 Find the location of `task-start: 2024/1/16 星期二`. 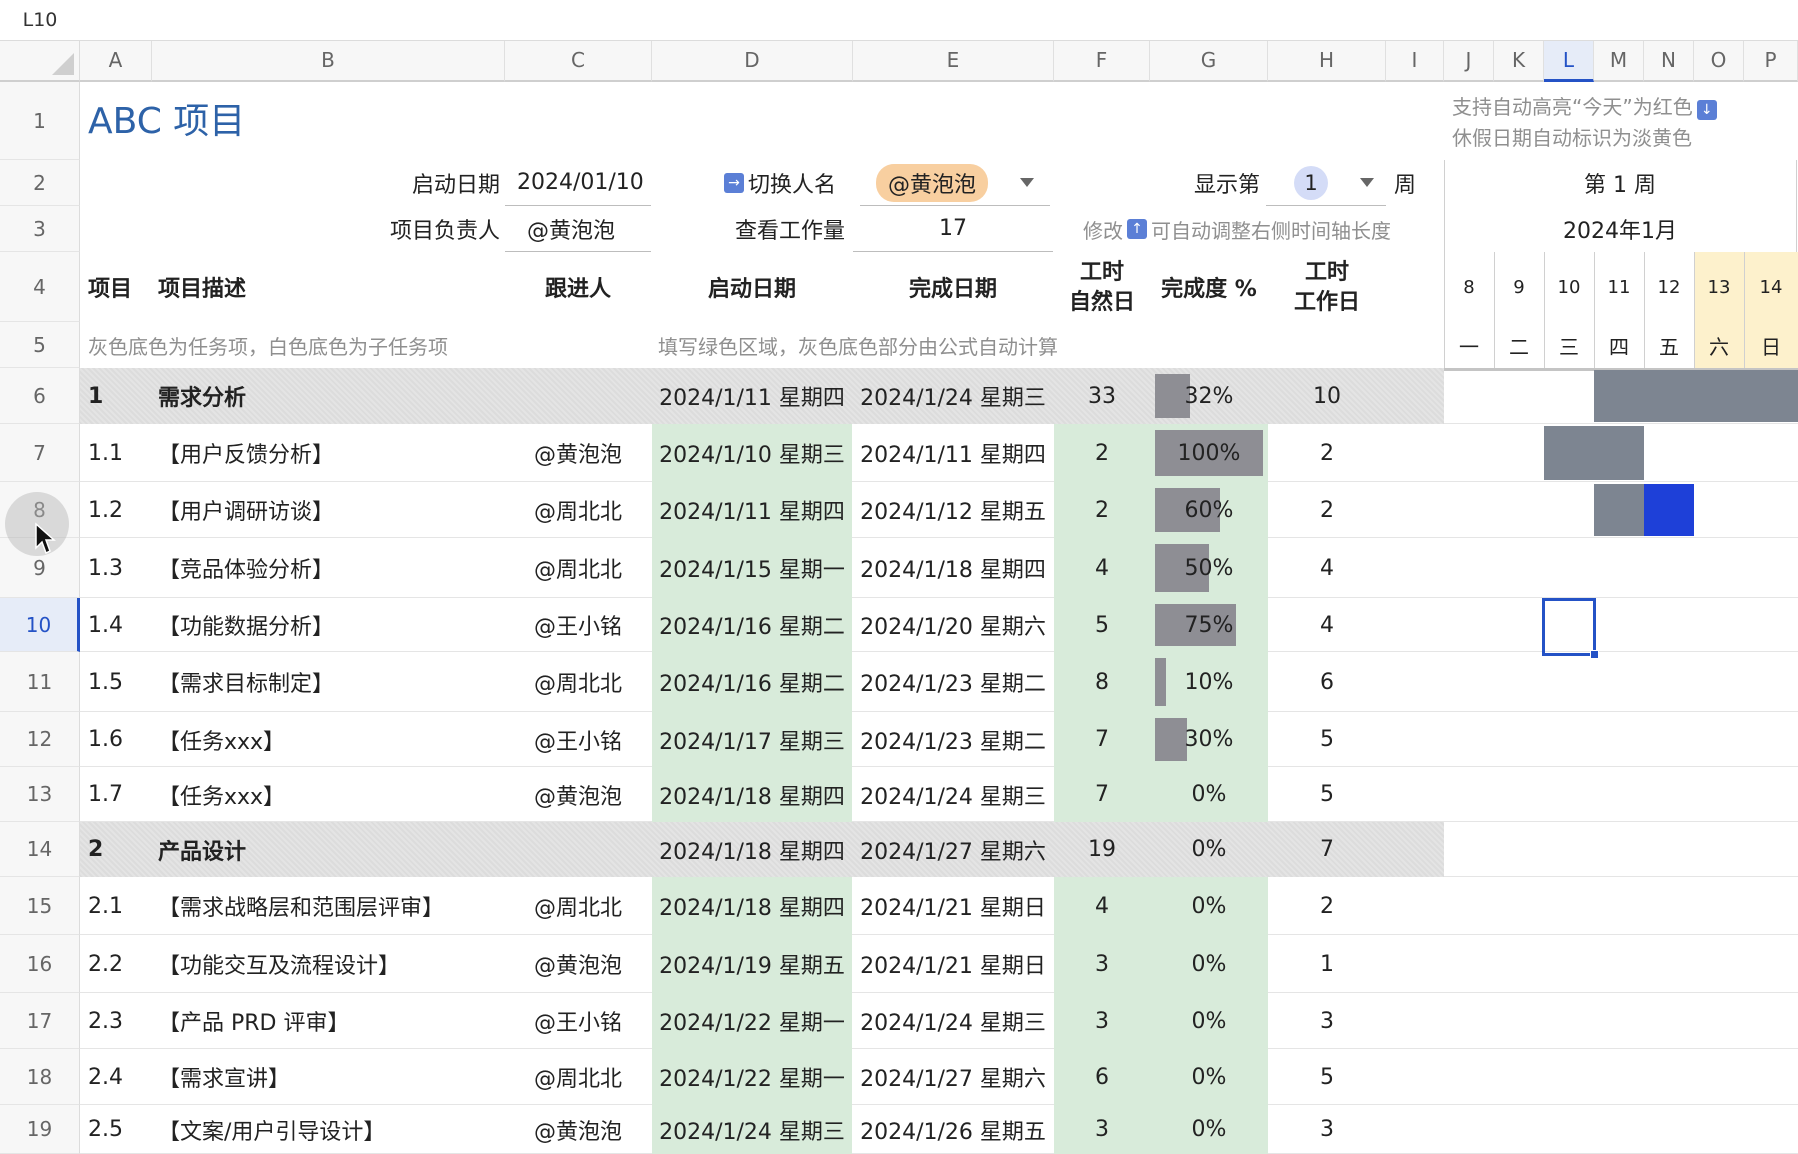

task-start: 2024/1/16 星期二 is located at coordinates (752, 682).